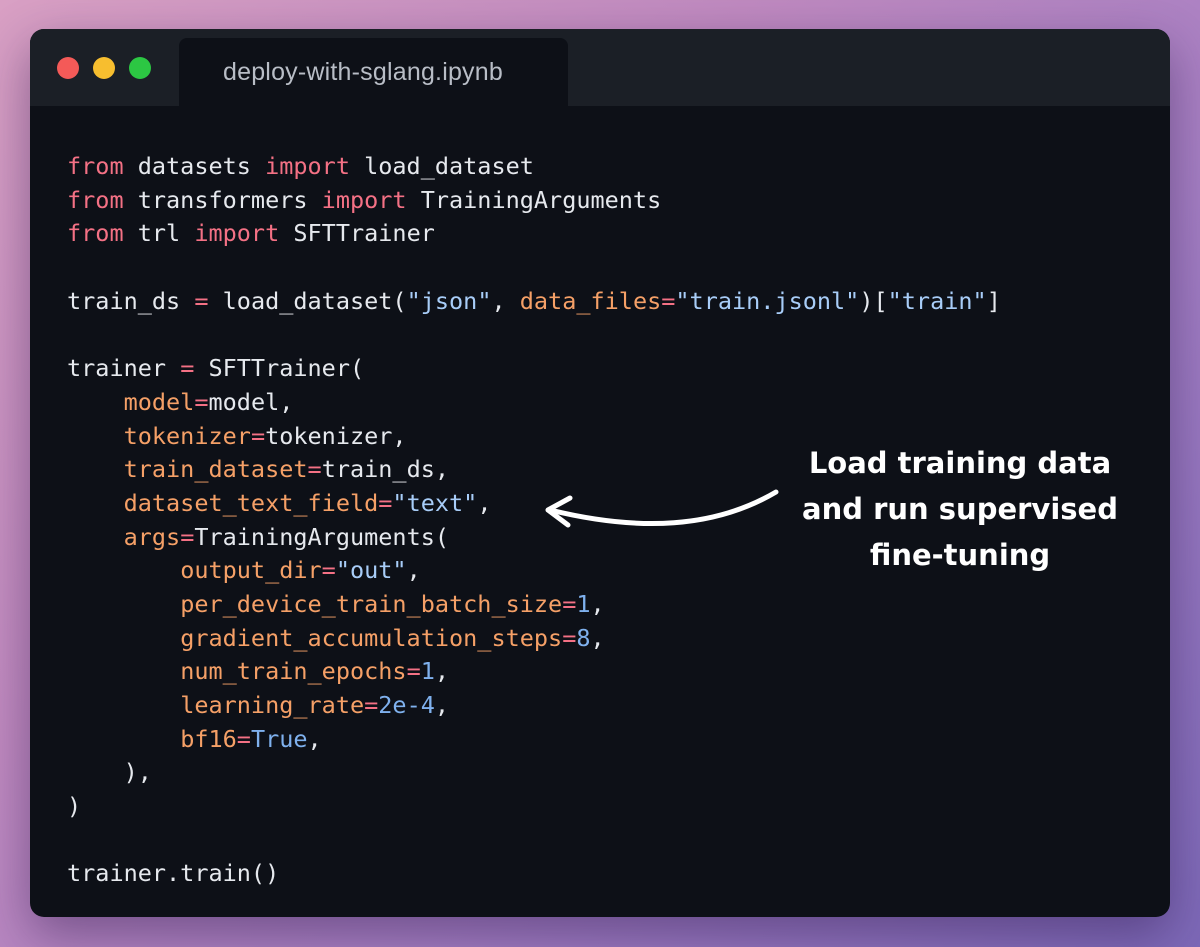 Image resolution: width=1200 pixels, height=947 pixels. Describe the element at coordinates (662, 508) in the screenshot. I see `arrow-icon` at that location.